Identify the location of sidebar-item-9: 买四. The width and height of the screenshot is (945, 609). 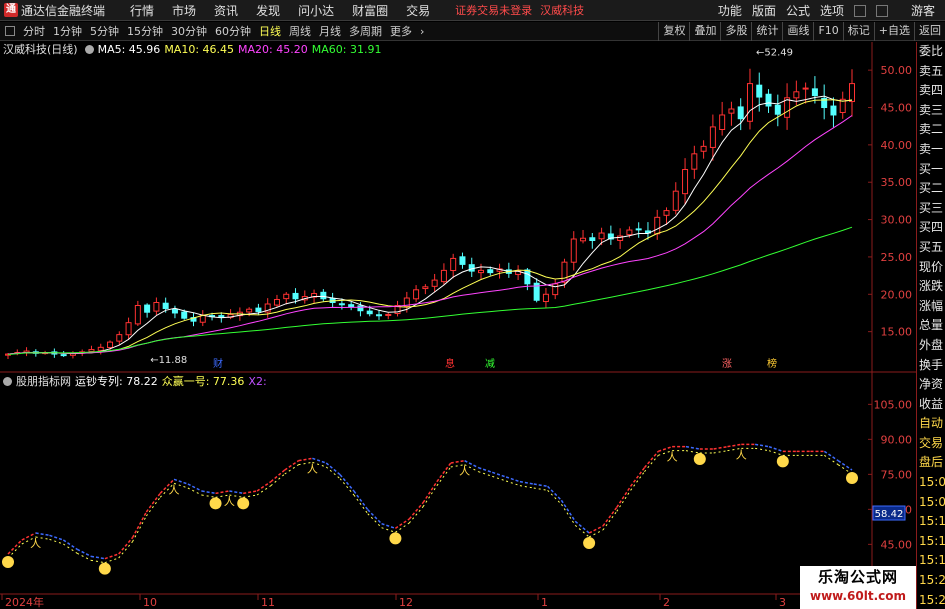
(931, 228).